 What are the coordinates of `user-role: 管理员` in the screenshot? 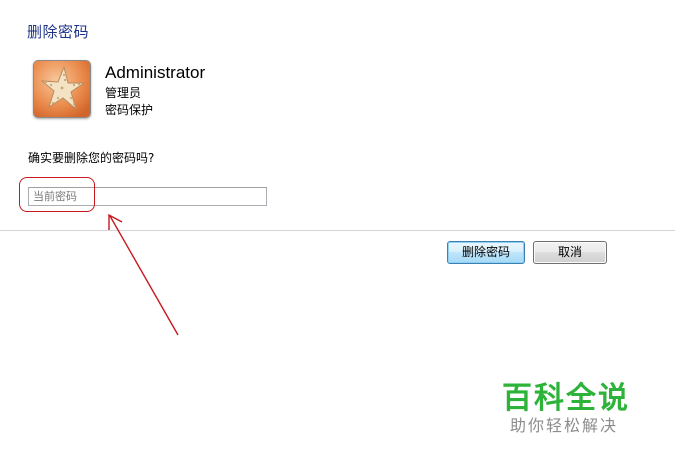 It's located at (123, 93).